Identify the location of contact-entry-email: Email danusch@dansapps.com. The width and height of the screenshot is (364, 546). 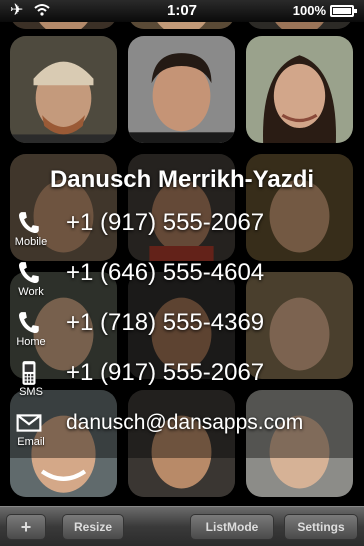
(182, 432).